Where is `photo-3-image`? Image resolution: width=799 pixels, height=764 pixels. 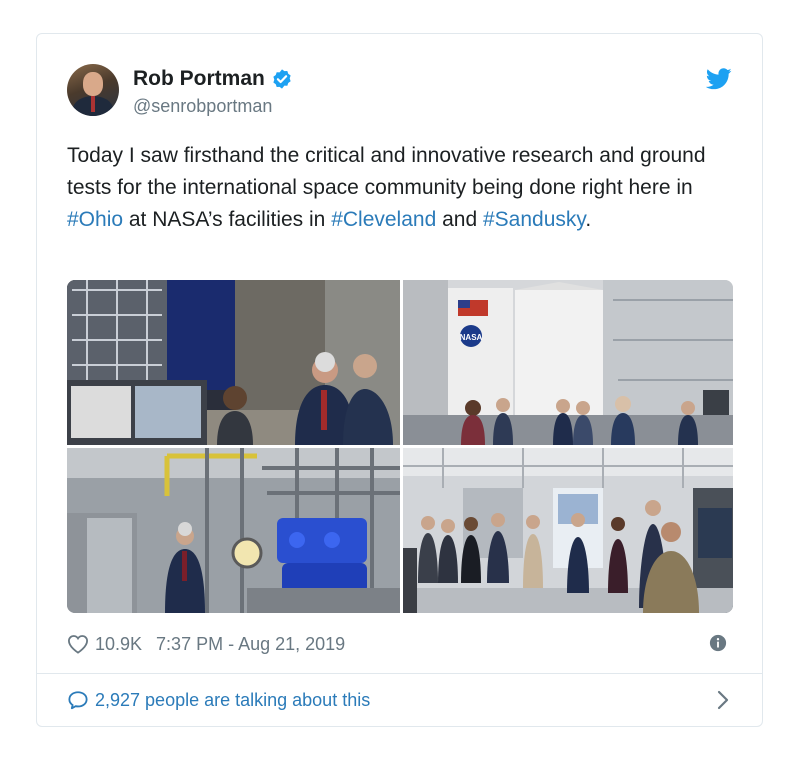
photo-3-image is located at coordinates (233, 530).